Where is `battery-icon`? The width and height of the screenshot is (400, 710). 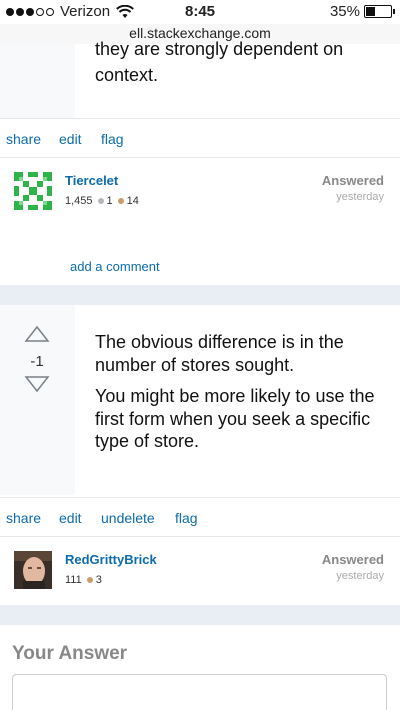 battery-icon is located at coordinates (379, 11).